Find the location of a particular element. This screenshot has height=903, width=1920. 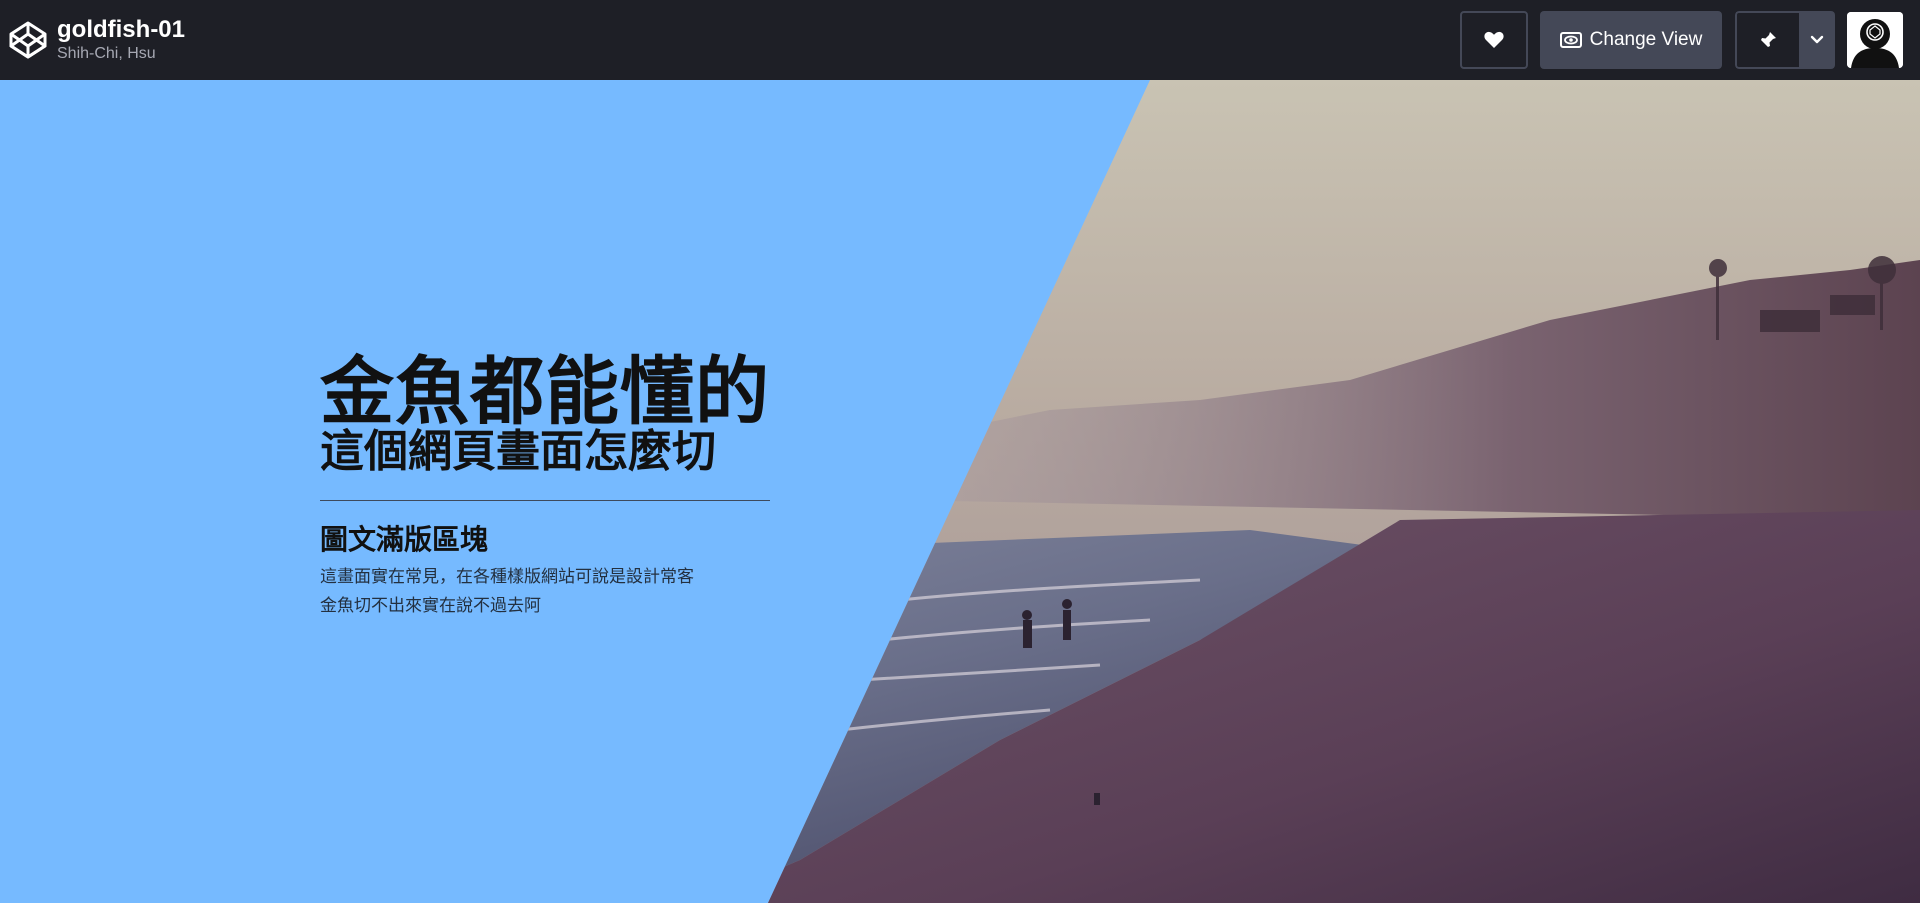

hero-headline: 金魚都能懂的 is located at coordinates (545, 392).